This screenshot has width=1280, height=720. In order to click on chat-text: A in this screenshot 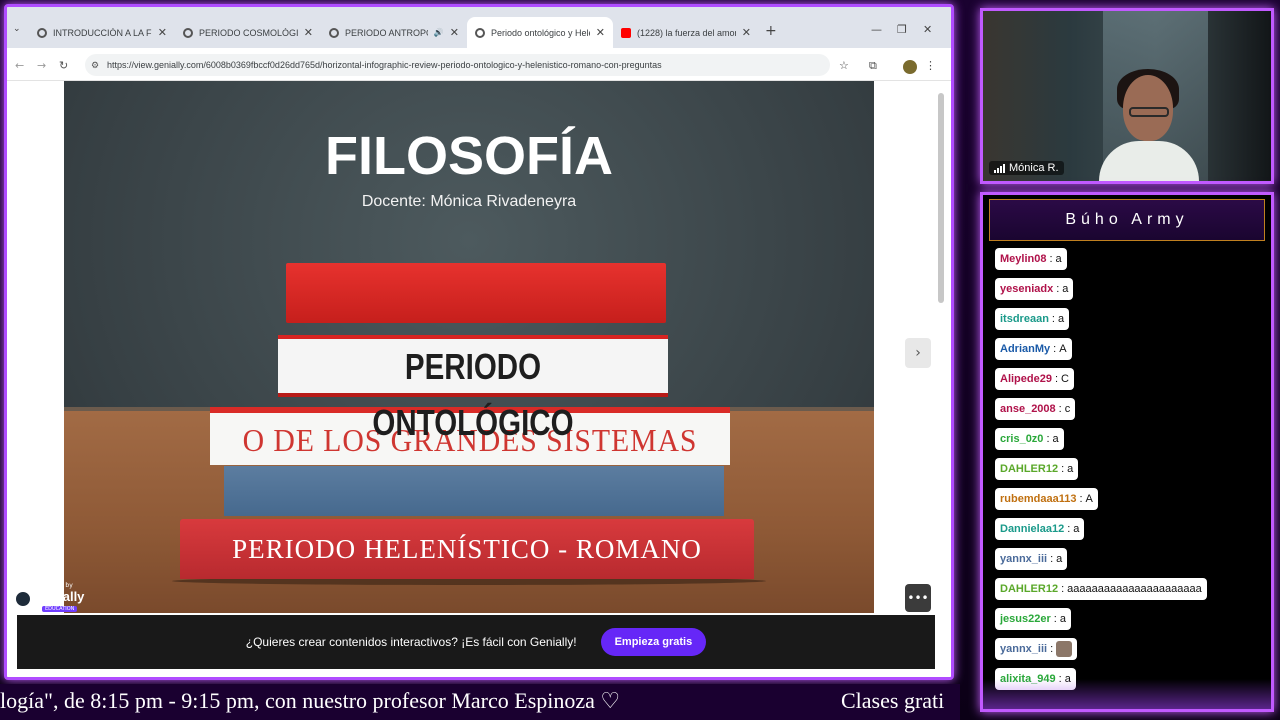, I will do `click(1089, 499)`.